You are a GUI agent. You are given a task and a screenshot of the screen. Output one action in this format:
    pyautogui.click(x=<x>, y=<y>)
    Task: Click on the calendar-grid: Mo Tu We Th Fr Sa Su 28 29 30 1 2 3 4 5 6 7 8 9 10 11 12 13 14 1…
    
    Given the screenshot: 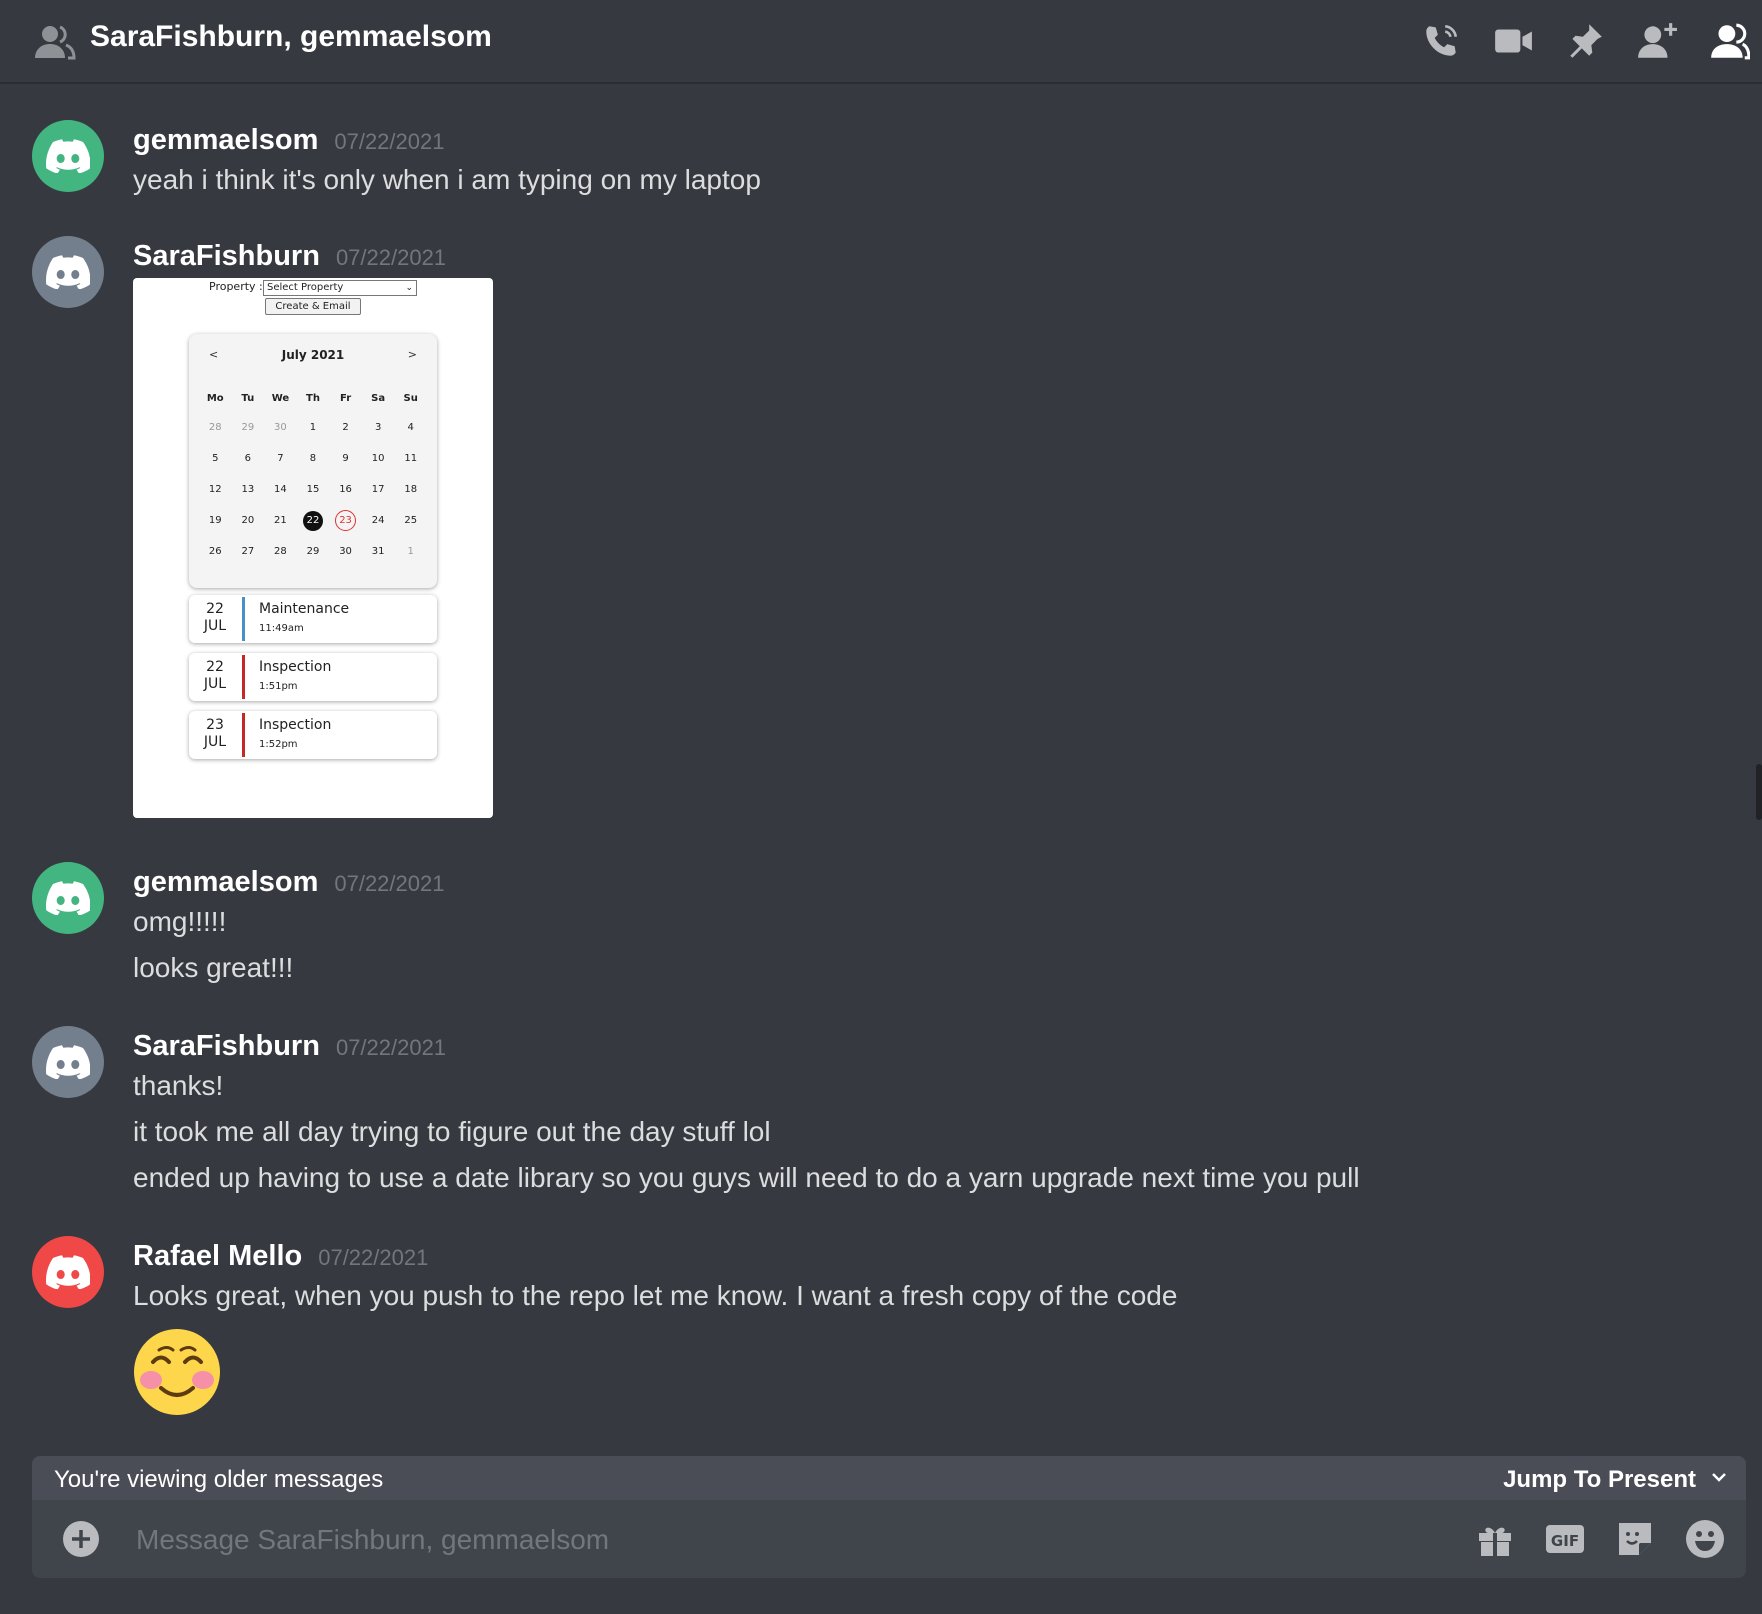 What is the action you would take?
    pyautogui.click(x=313, y=475)
    